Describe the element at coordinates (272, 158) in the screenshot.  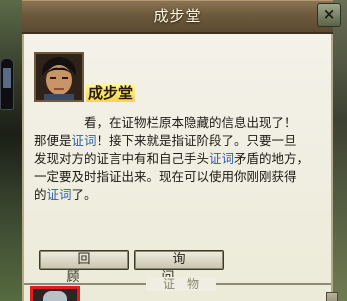
I see `dialog-line-3b: 矛盾的地方，` at that location.